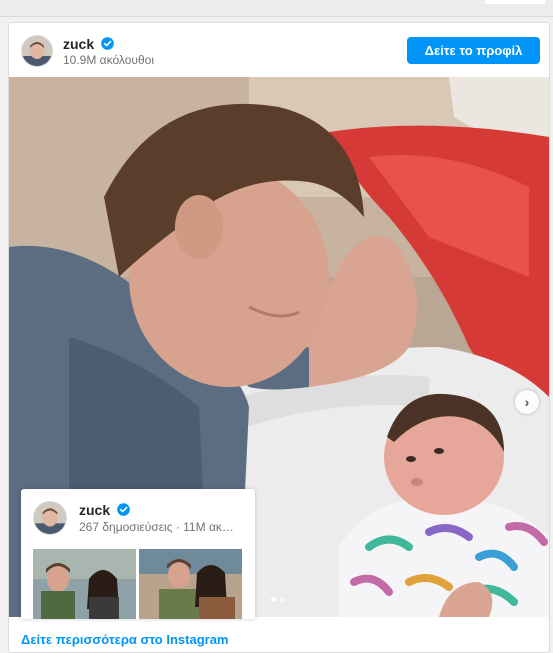  I want to click on view-more-on-instagram-link: Δείτε περισσότερα στο Instagram, so click(125, 639).